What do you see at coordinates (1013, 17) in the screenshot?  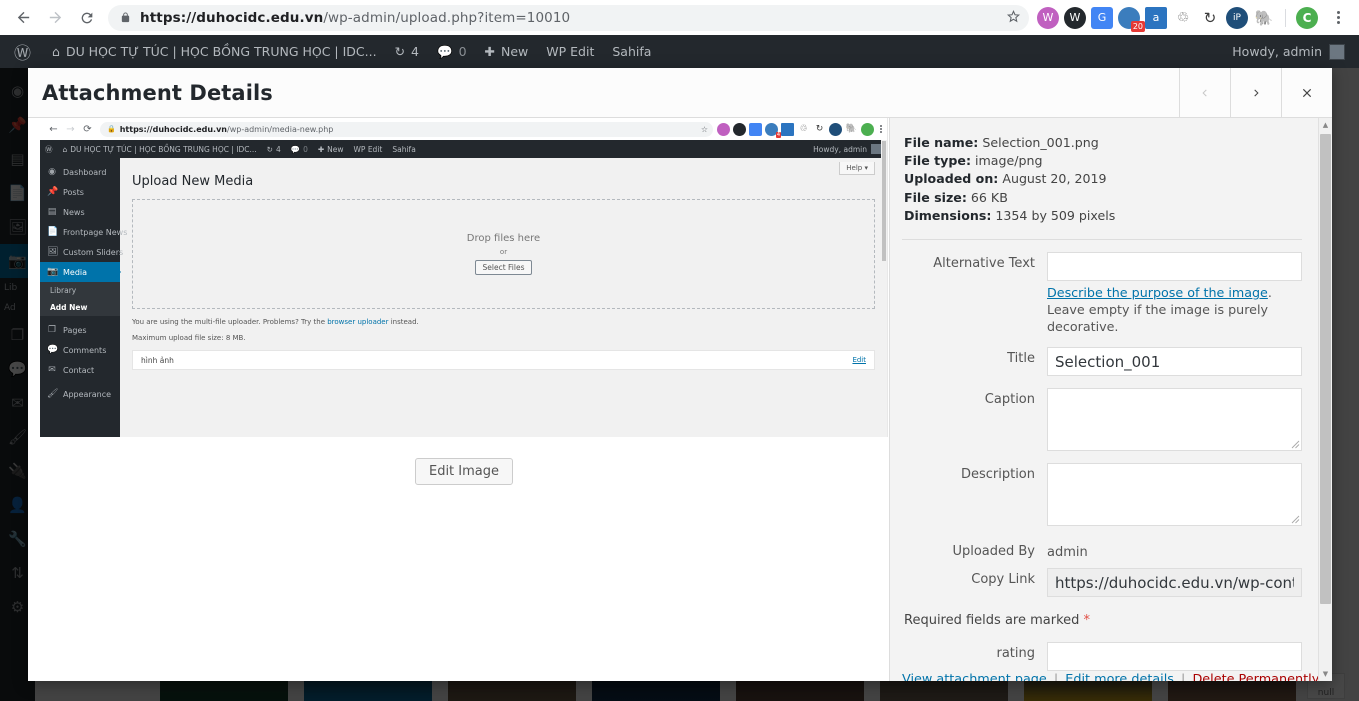 I see `bookmark-star-icon` at bounding box center [1013, 17].